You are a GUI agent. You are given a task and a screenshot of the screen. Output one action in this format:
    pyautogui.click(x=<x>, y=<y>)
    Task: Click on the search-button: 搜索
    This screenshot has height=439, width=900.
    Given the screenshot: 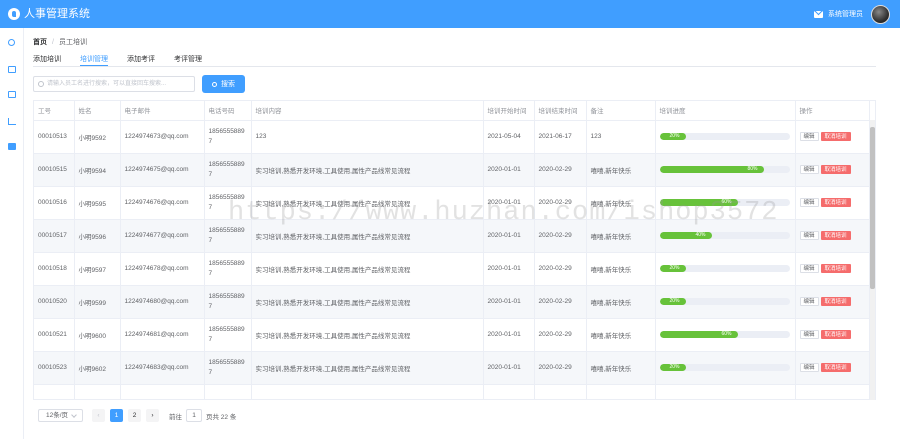 What is the action you would take?
    pyautogui.click(x=223, y=84)
    